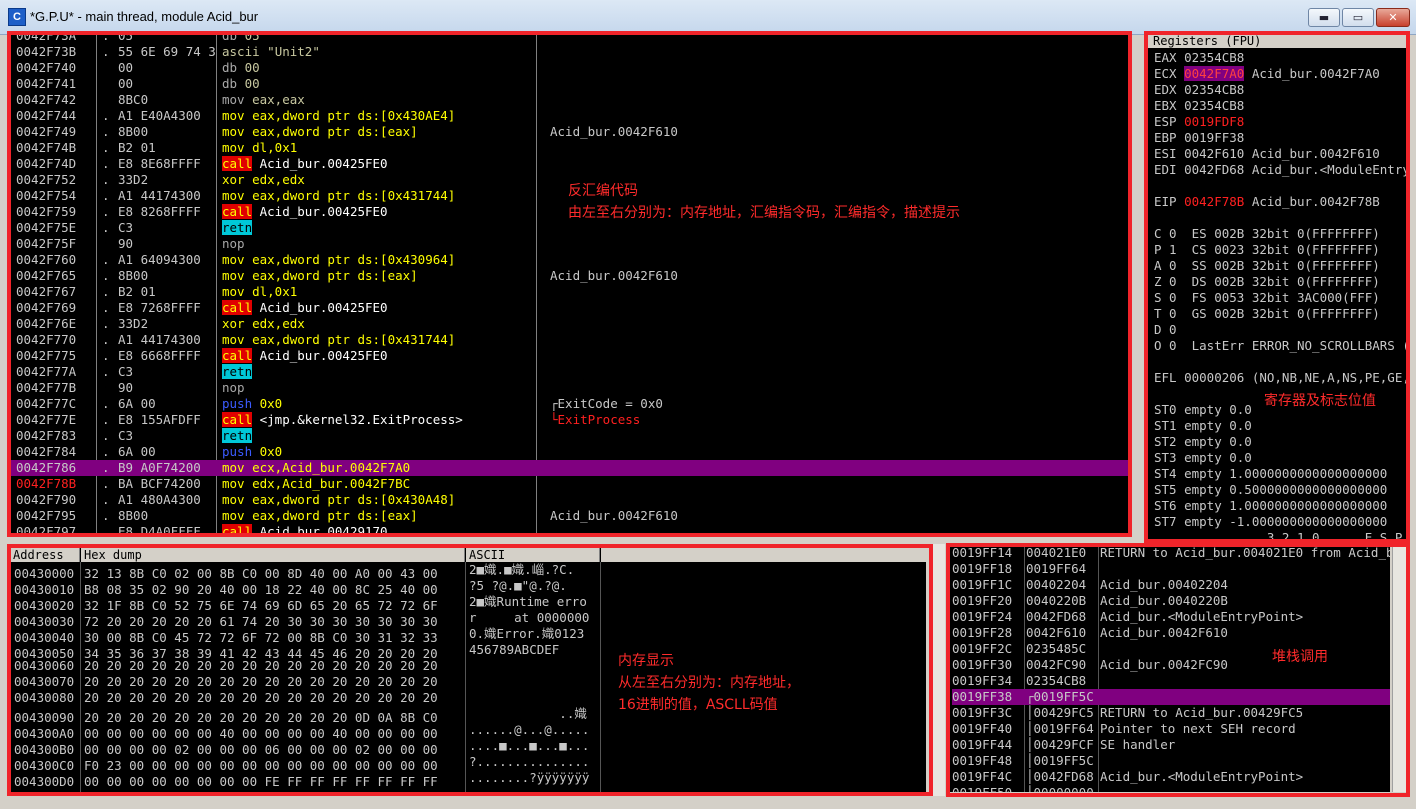 This screenshot has width=1416, height=809. Describe the element at coordinates (937, 670) in the screenshot. I see `memory-scrollbar` at that location.